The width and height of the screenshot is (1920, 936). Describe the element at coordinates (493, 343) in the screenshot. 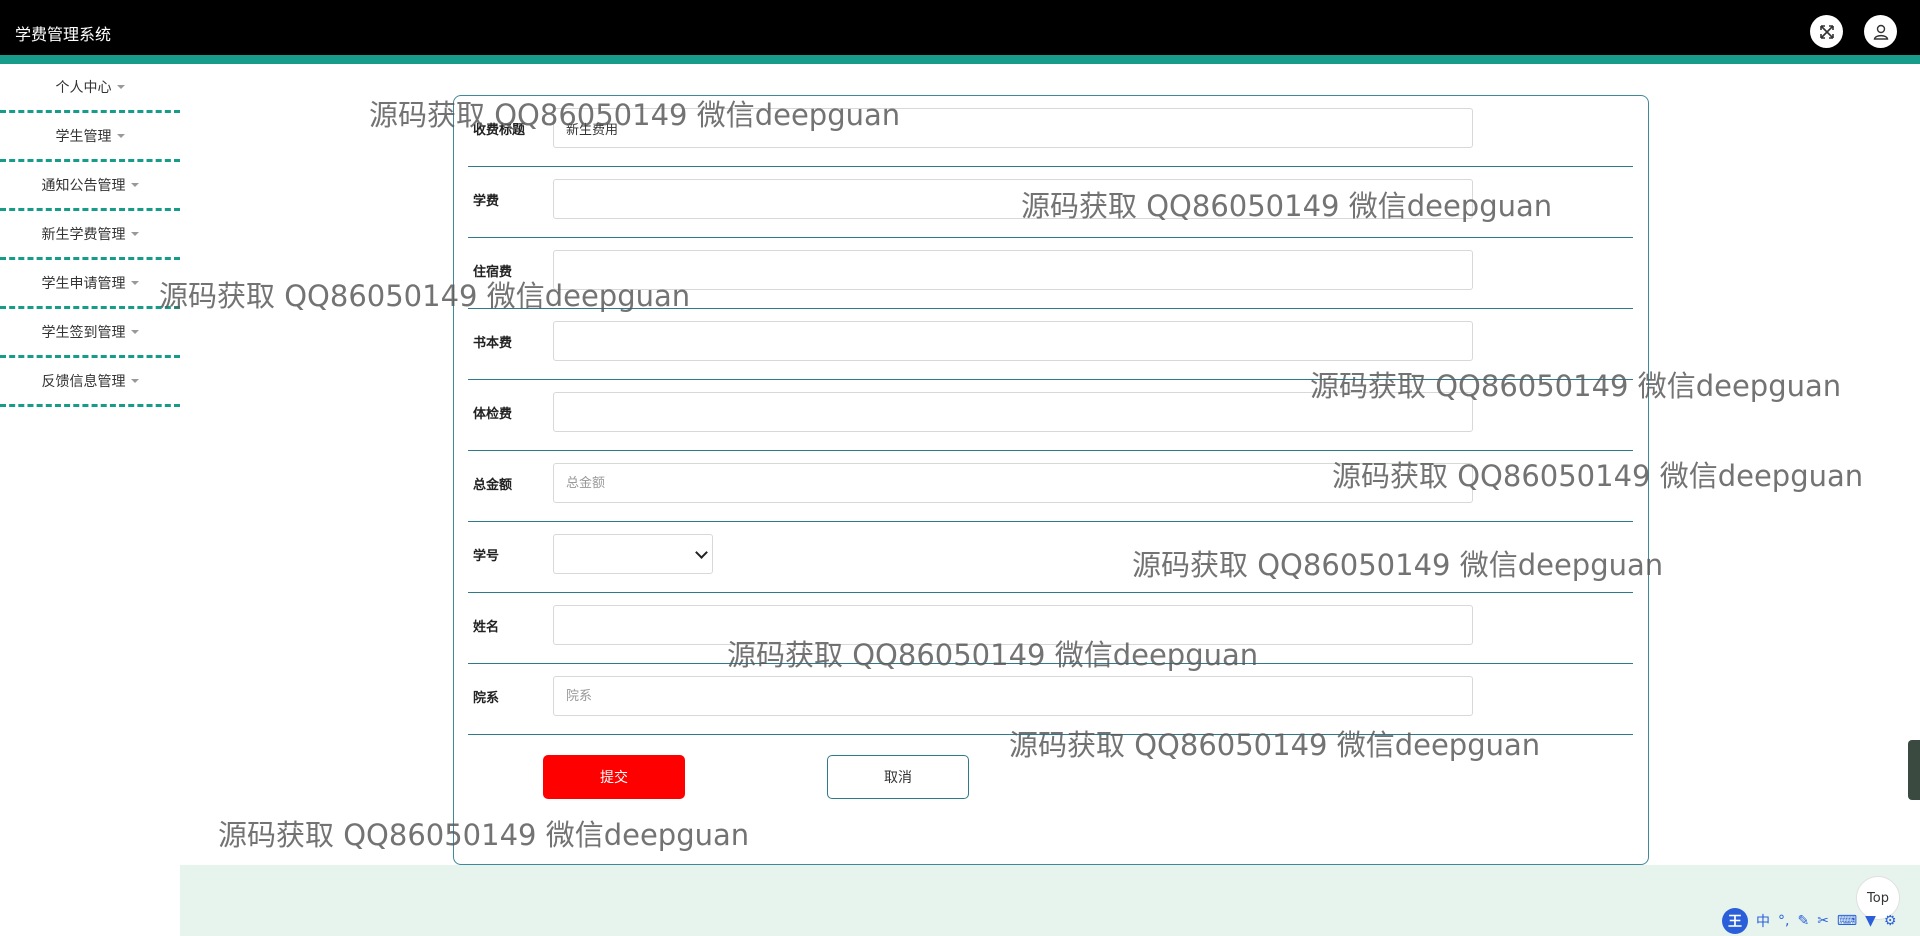

I see `books-label: 书本费` at that location.